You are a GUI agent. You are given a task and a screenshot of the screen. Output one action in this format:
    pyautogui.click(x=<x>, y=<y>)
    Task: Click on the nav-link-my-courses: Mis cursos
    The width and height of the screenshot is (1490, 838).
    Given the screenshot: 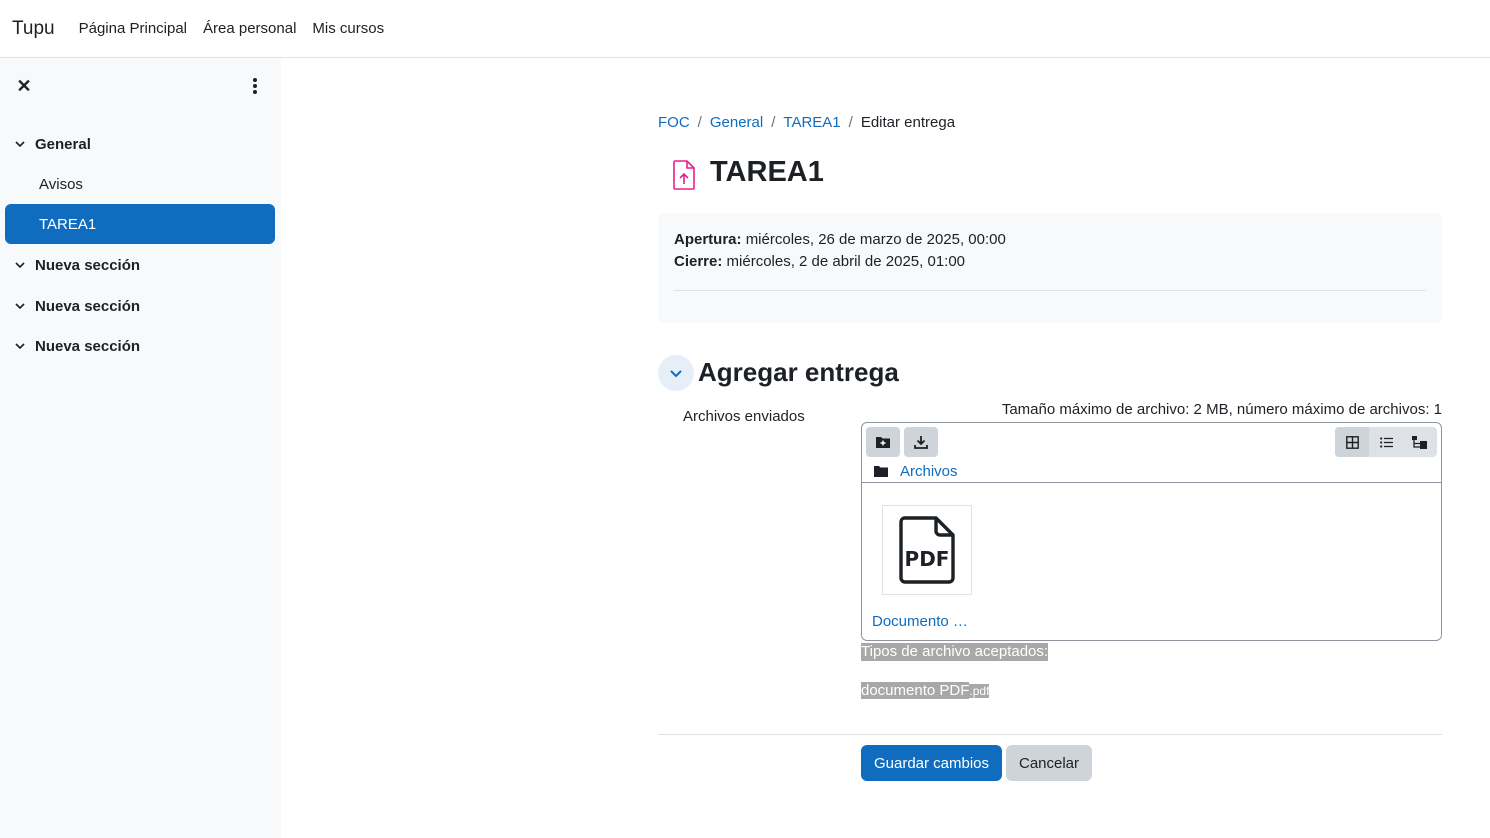 What is the action you would take?
    pyautogui.click(x=348, y=28)
    